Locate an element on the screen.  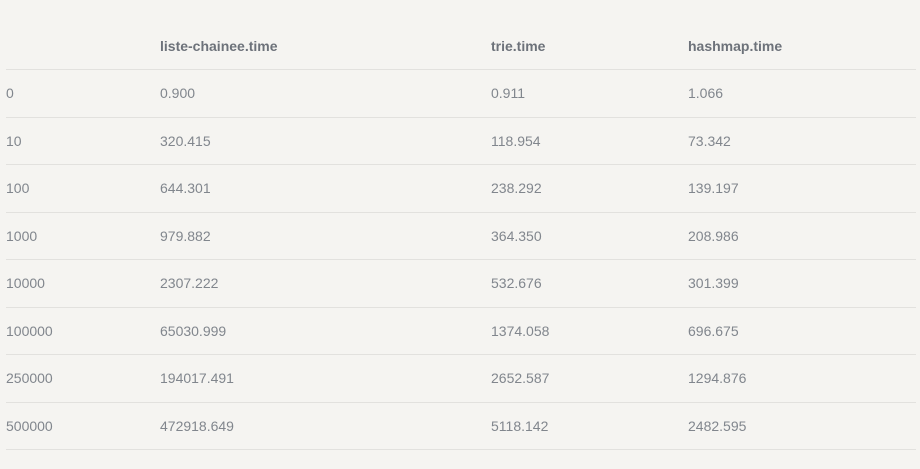
table-row: 0 0.900 0.911 1.066 is located at coordinates (461, 93).